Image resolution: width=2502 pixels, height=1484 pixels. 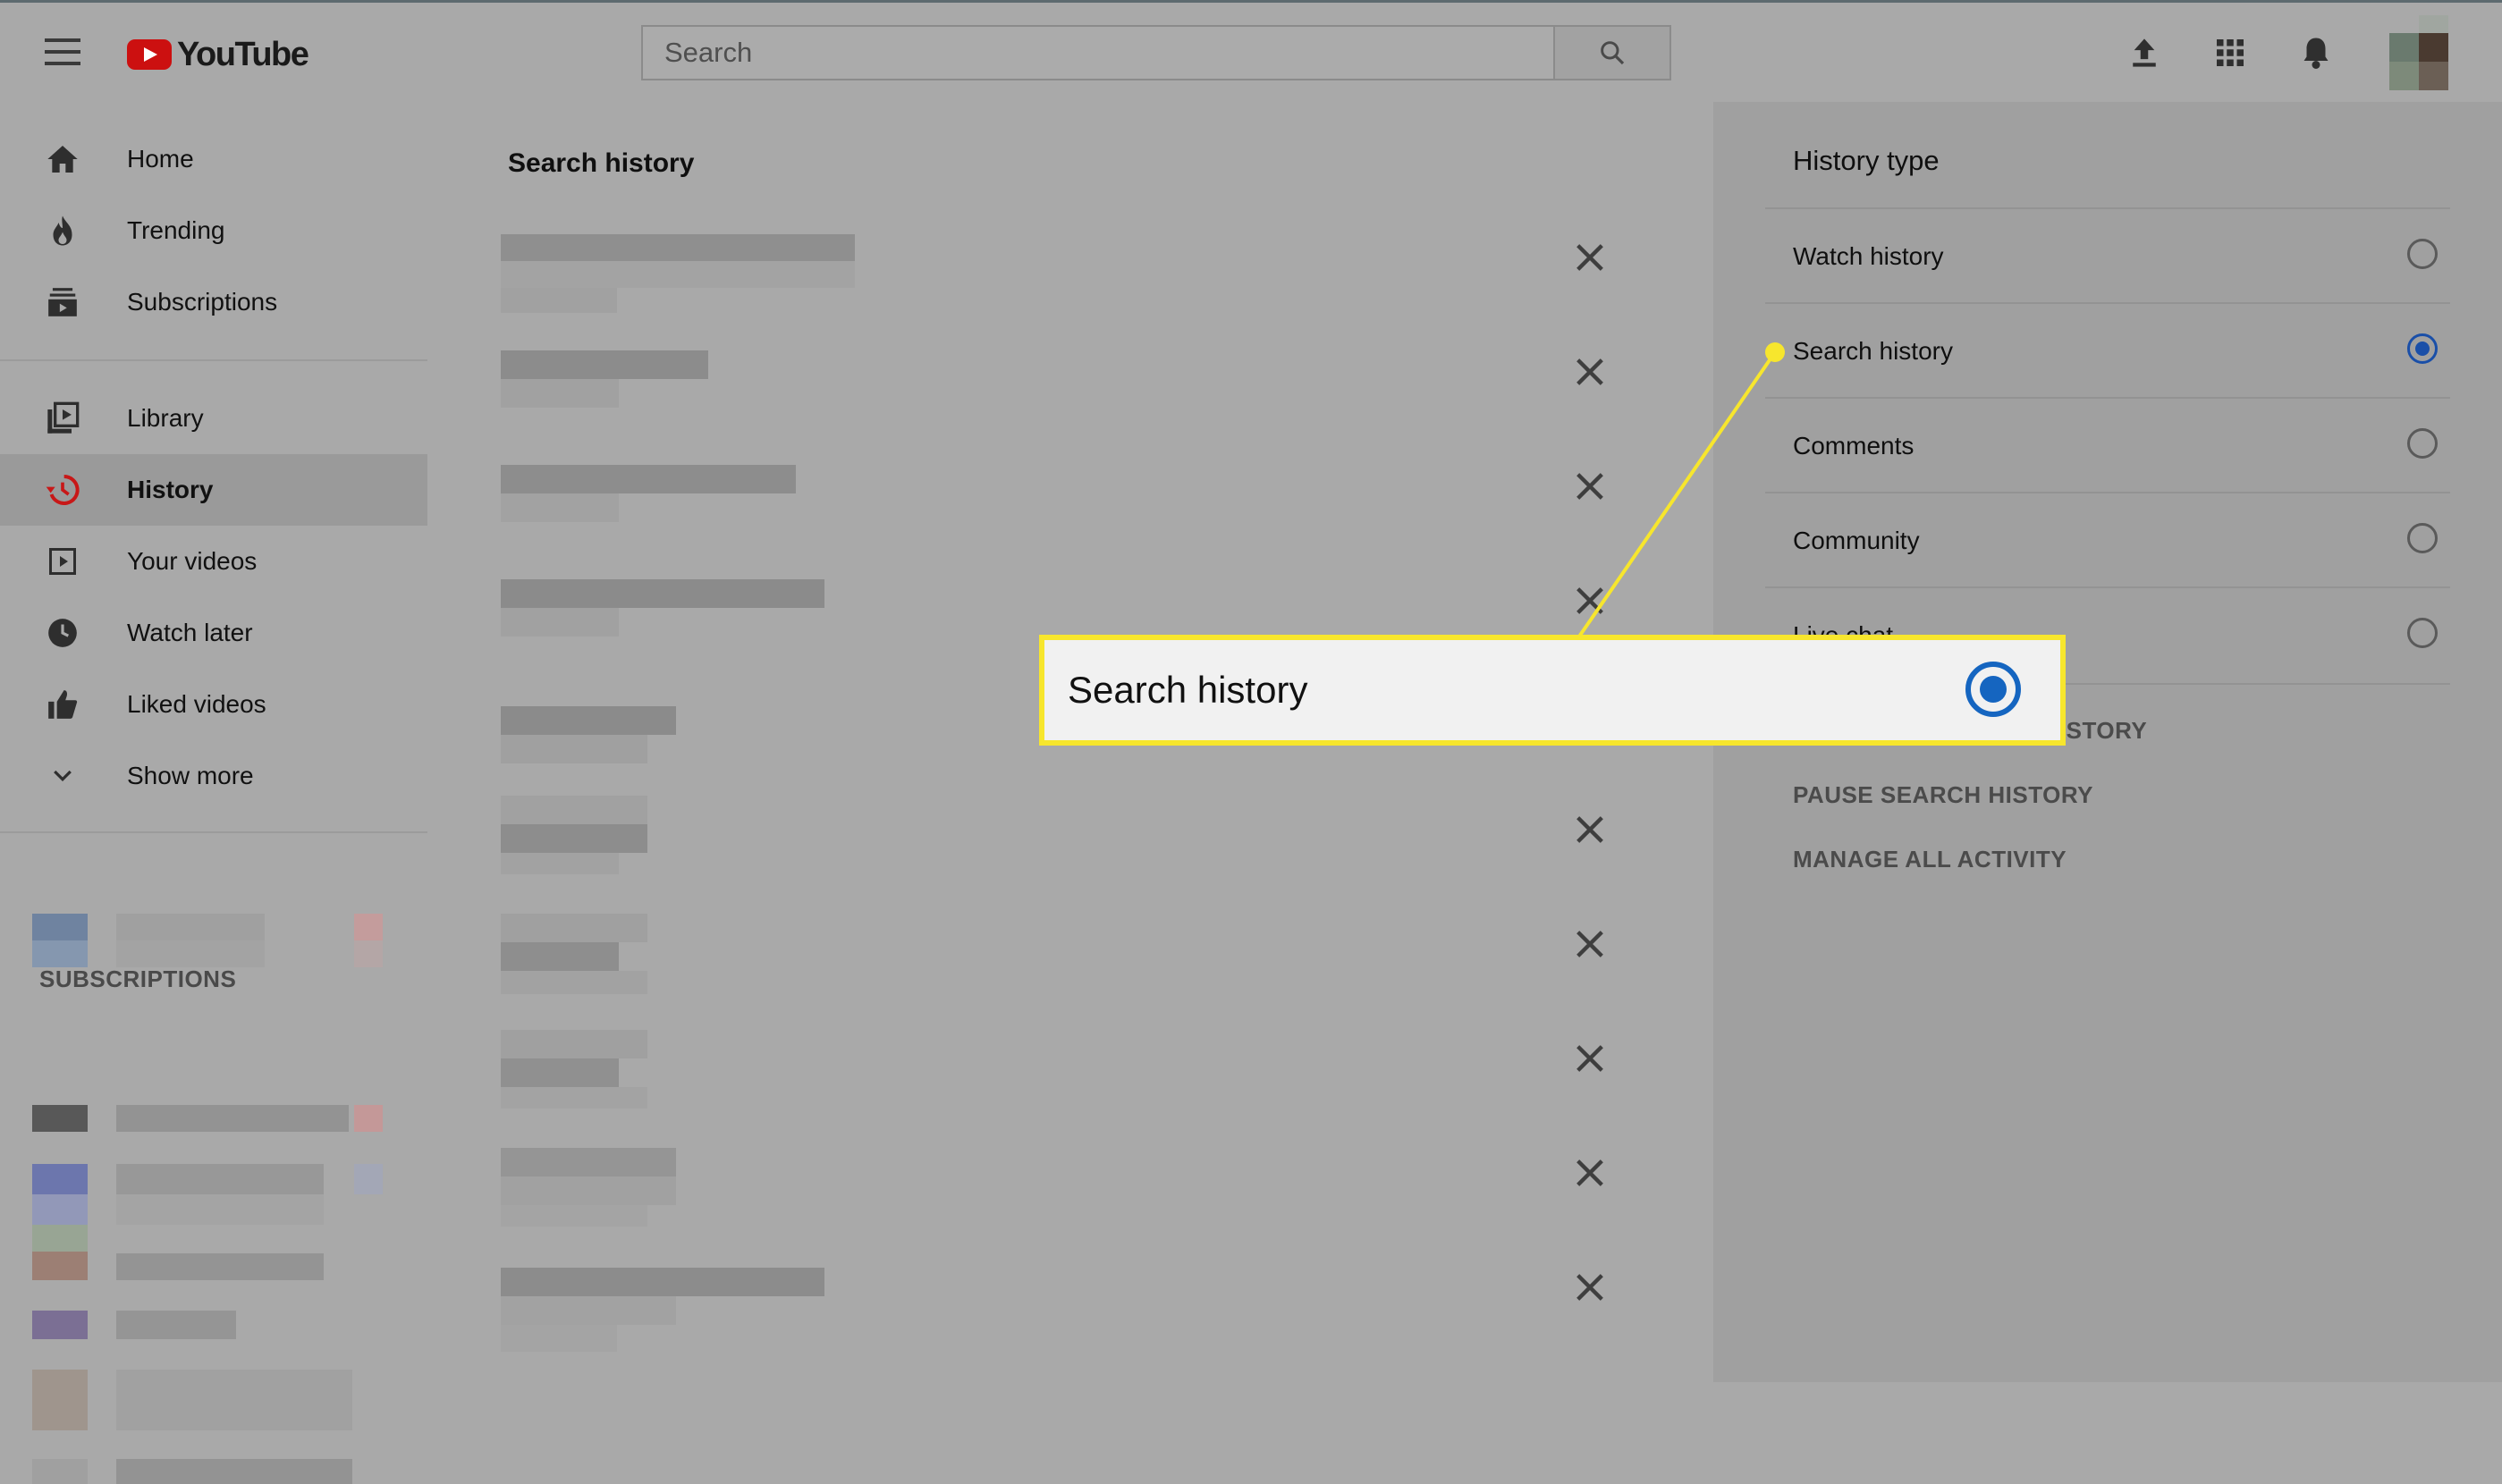 I want to click on sidebar-item-watch-later: Watch later, so click(x=214, y=633).